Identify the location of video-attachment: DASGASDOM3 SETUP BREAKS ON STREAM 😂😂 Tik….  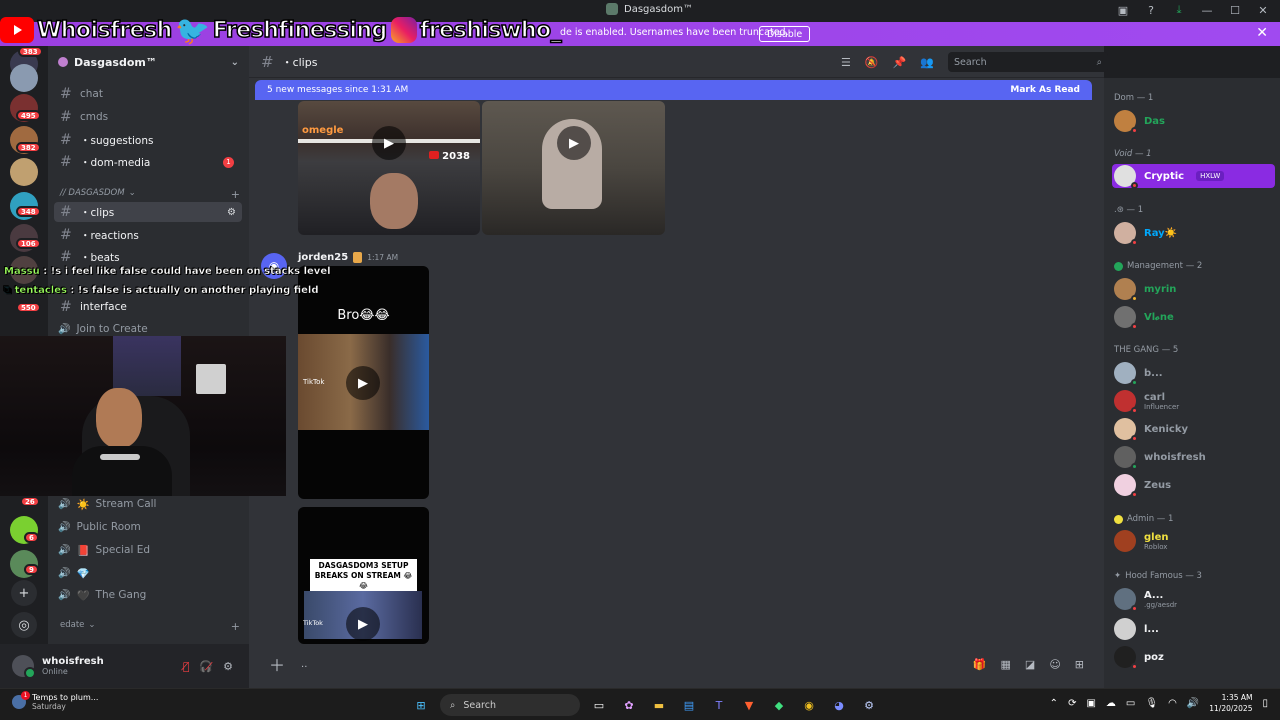
(363, 575).